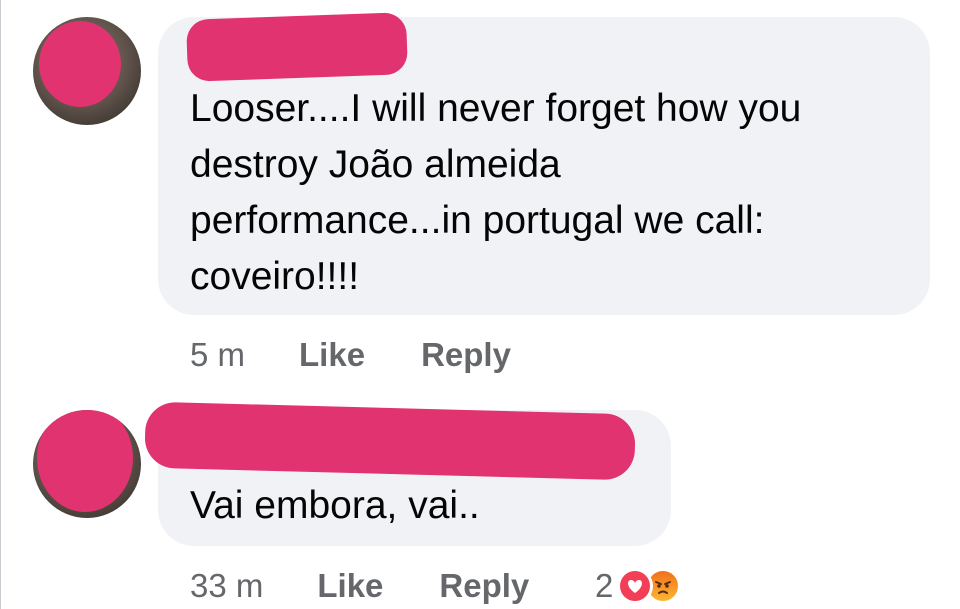 This screenshot has width=960, height=609. What do you see at coordinates (496, 108) in the screenshot?
I see `comment-text-line: Looser....I will never forget how you` at bounding box center [496, 108].